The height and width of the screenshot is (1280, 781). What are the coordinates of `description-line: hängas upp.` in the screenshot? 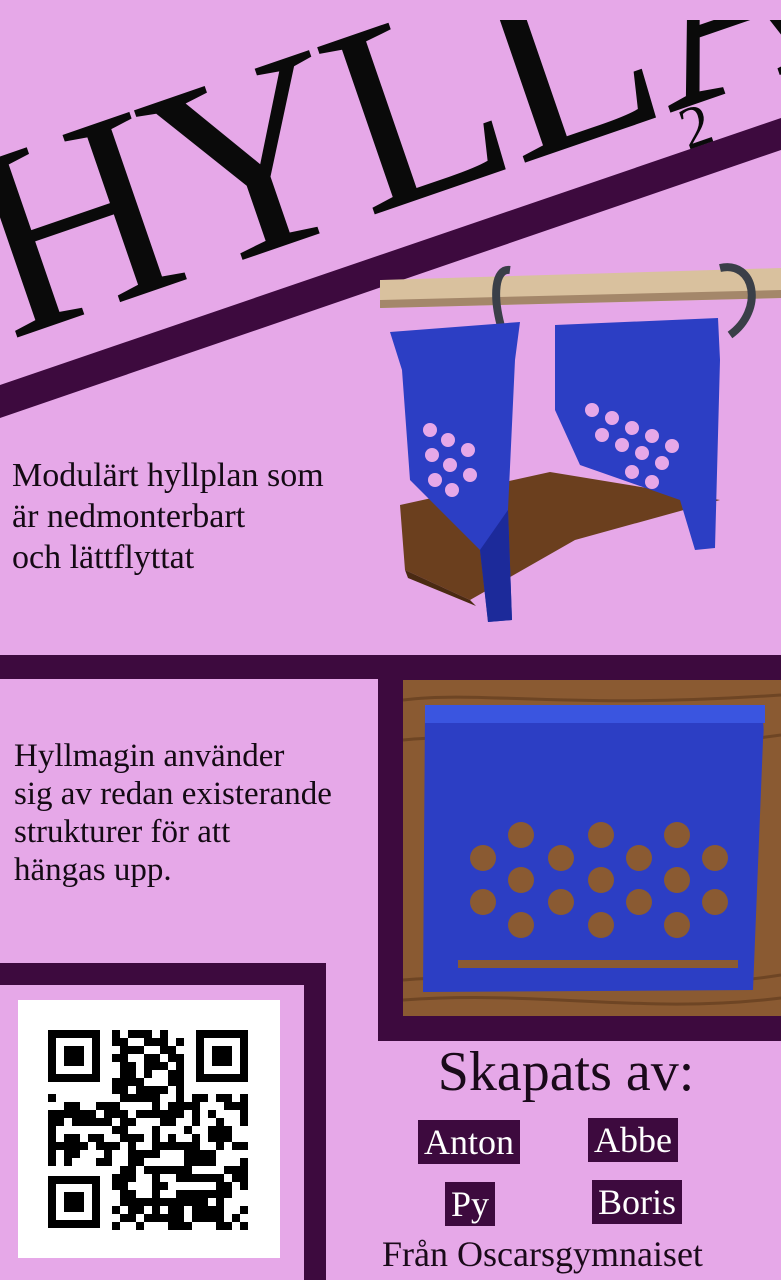 It's located at (93, 870).